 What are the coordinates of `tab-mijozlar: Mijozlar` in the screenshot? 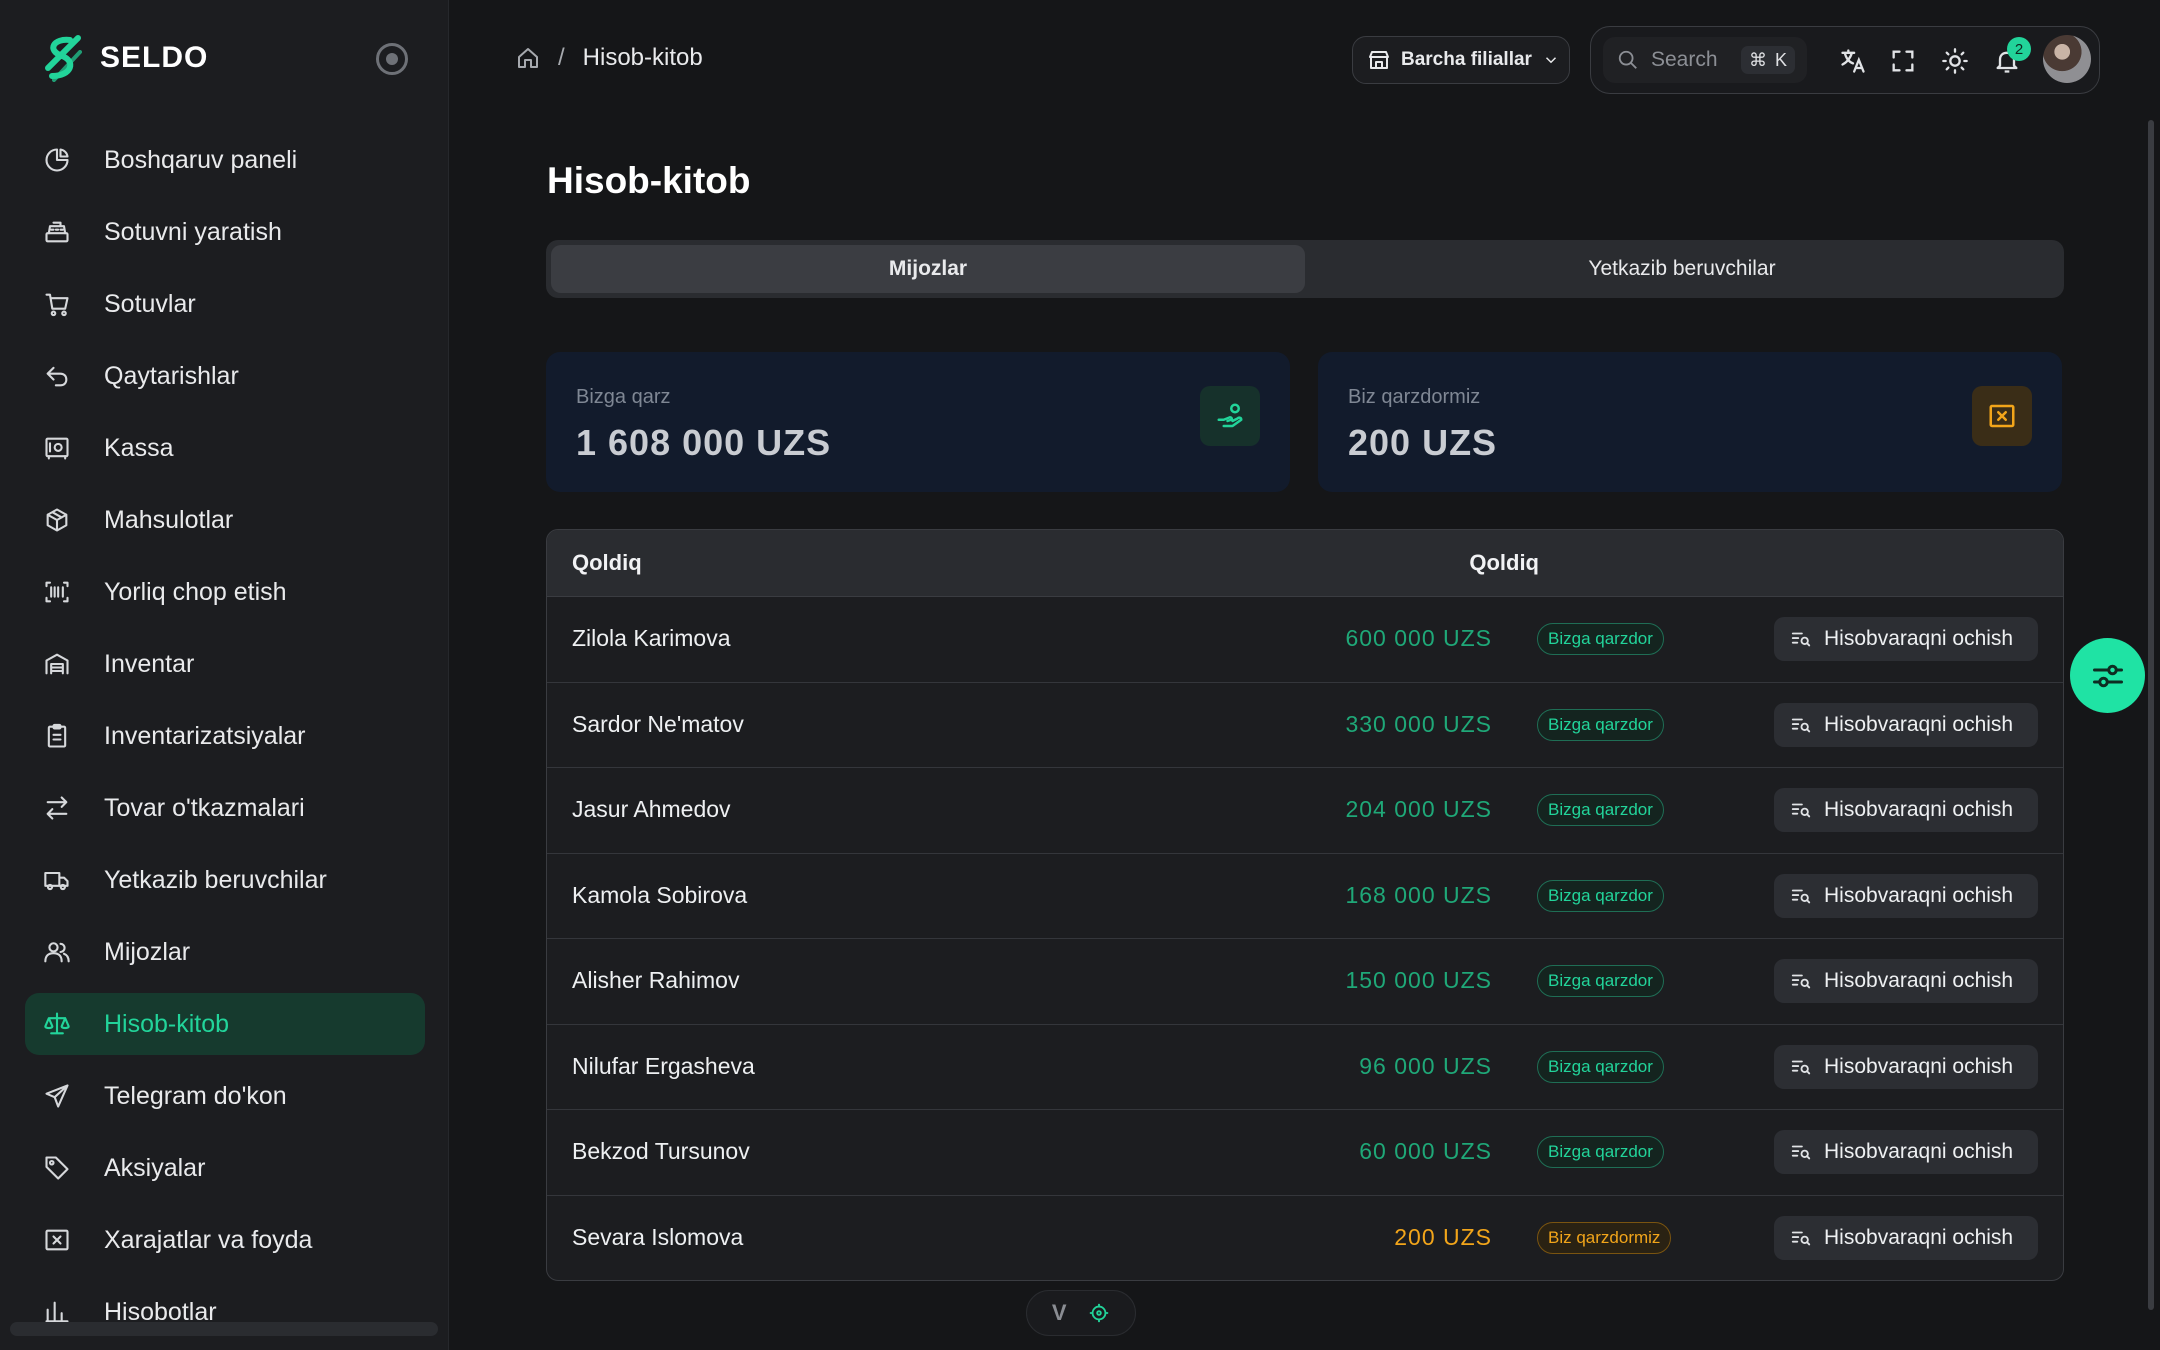 It's located at (928, 269).